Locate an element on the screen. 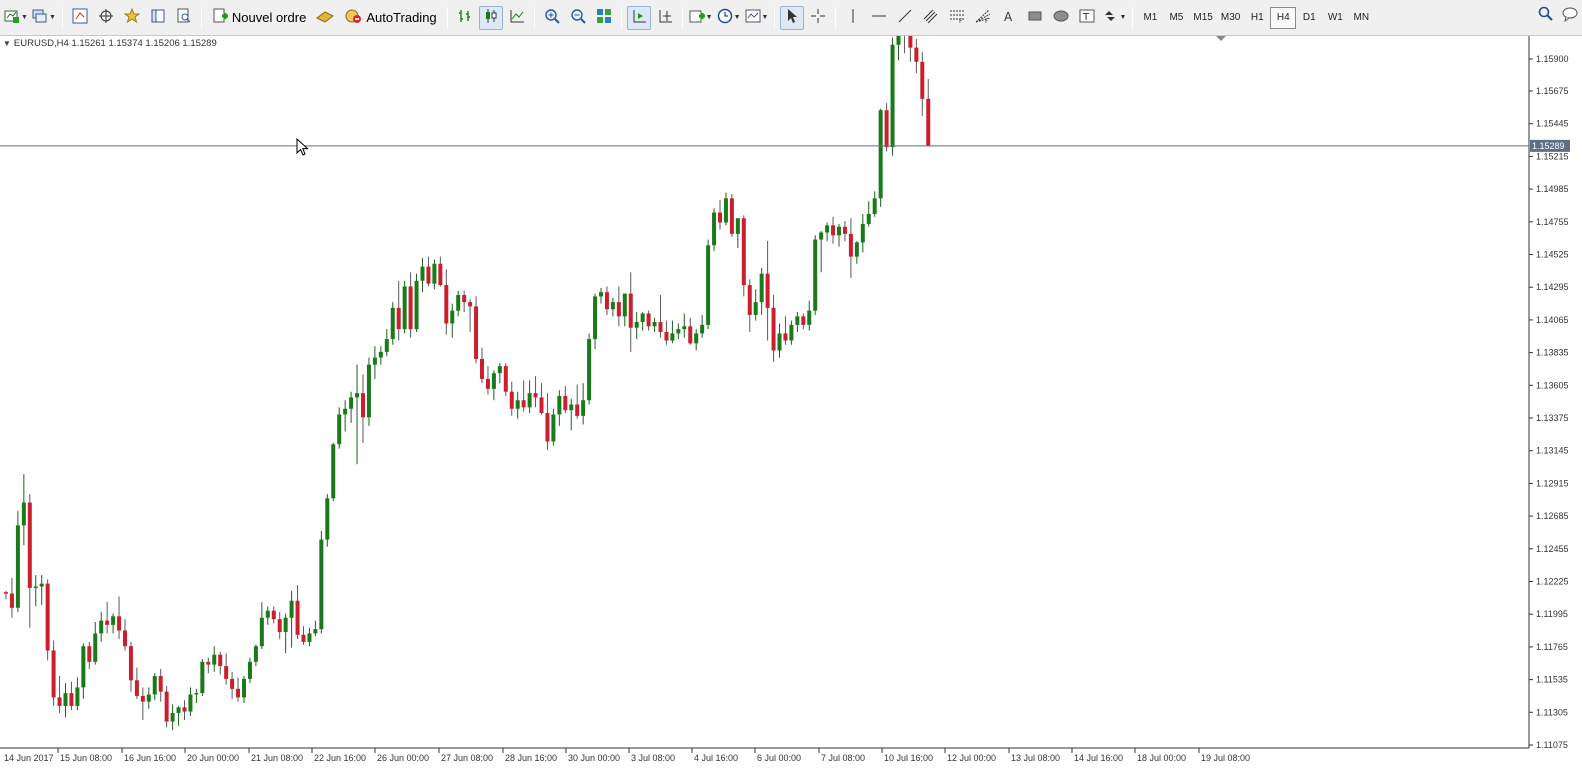 This screenshot has height=783, width=1582. chart-shift-button is located at coordinates (665, 18).